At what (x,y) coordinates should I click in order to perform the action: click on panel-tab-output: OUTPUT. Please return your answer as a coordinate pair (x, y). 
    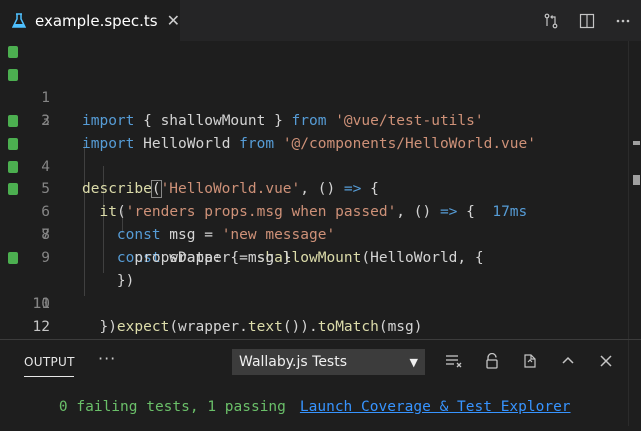
    Looking at the image, I should click on (49, 362).